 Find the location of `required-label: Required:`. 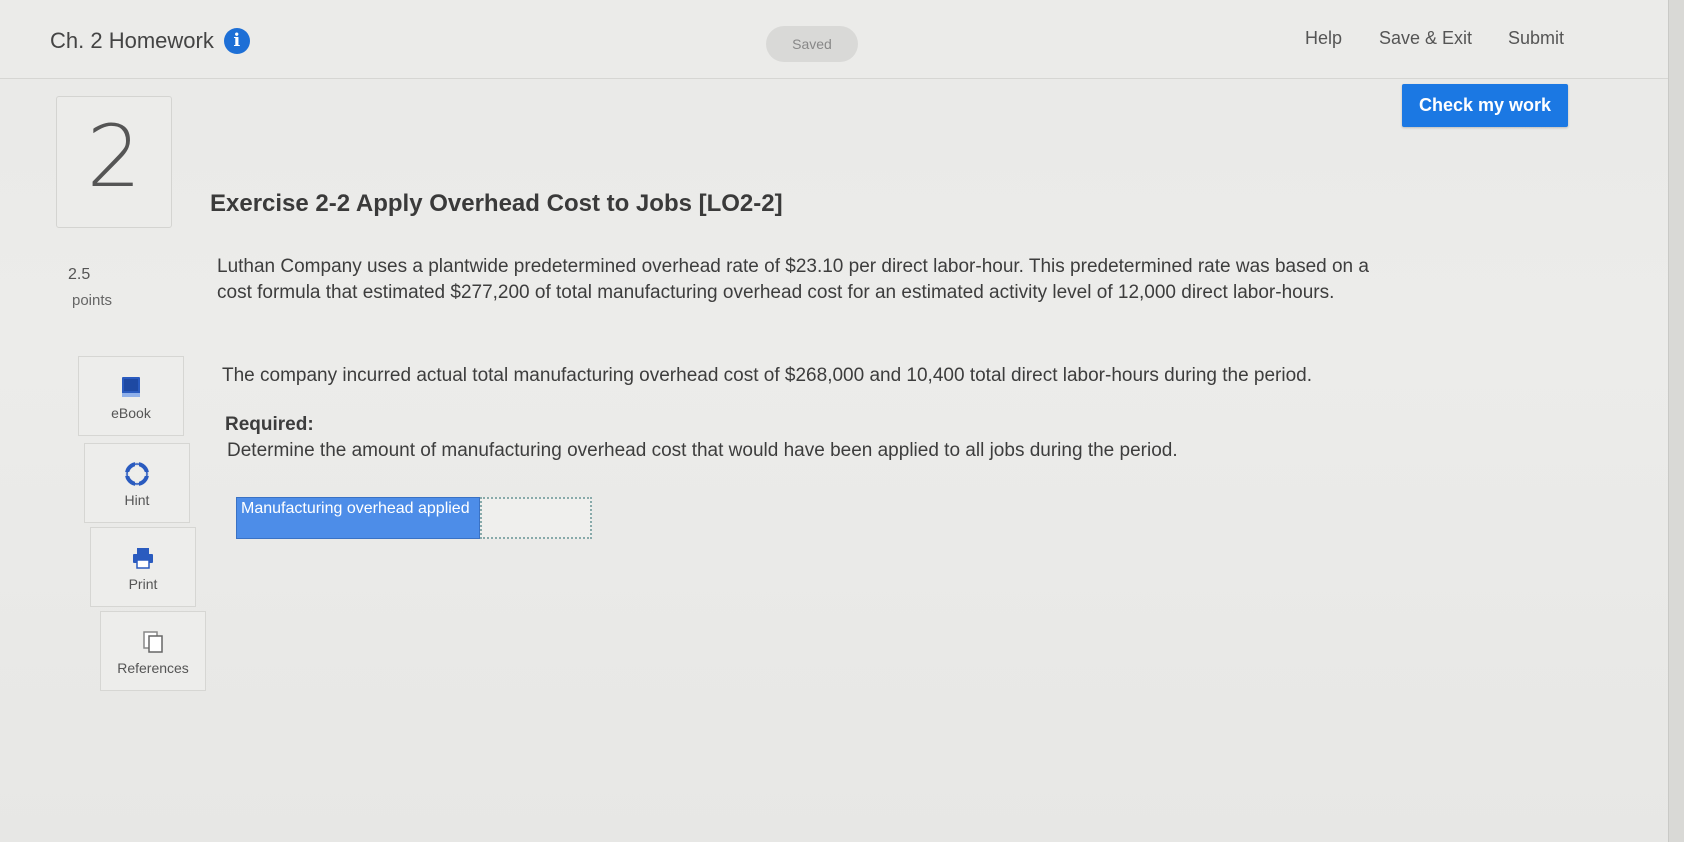

required-label: Required: is located at coordinates (269, 424).